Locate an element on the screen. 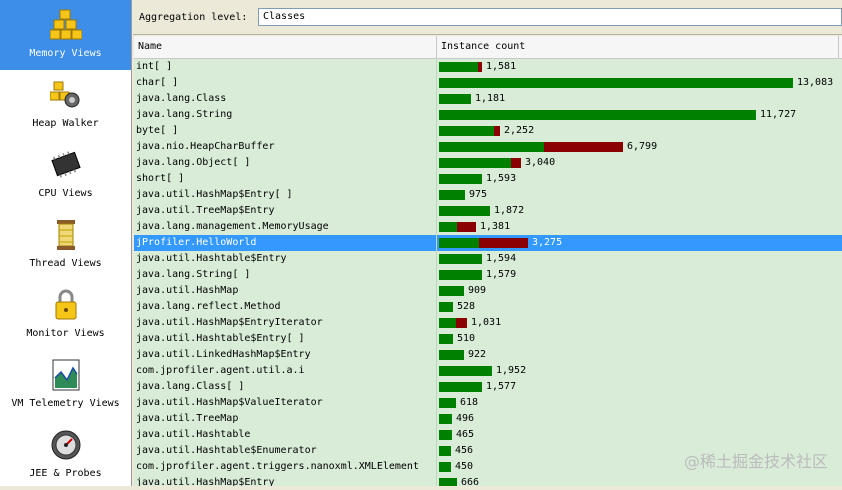 The width and height of the screenshot is (842, 490). column-header-name: Name is located at coordinates (285, 47).